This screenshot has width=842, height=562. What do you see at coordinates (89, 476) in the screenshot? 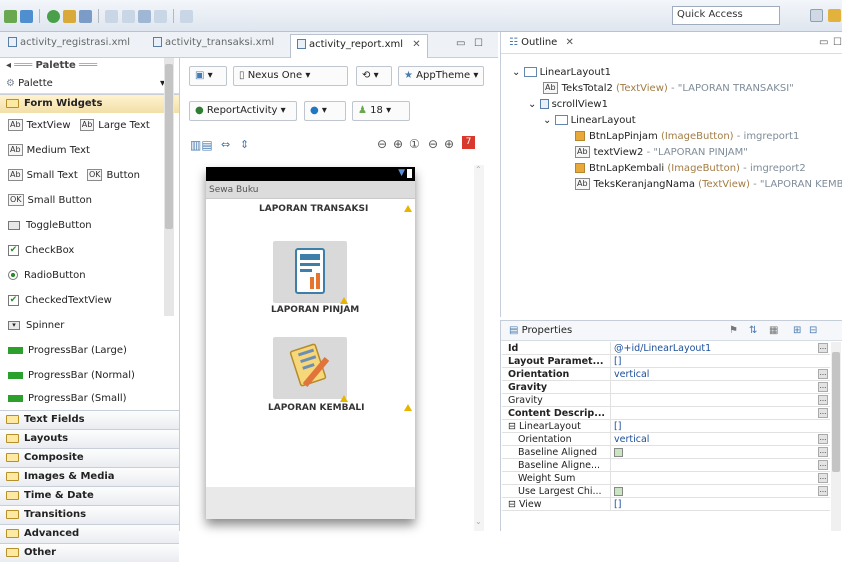
I see `category-images-media: Images & Media` at bounding box center [89, 476].